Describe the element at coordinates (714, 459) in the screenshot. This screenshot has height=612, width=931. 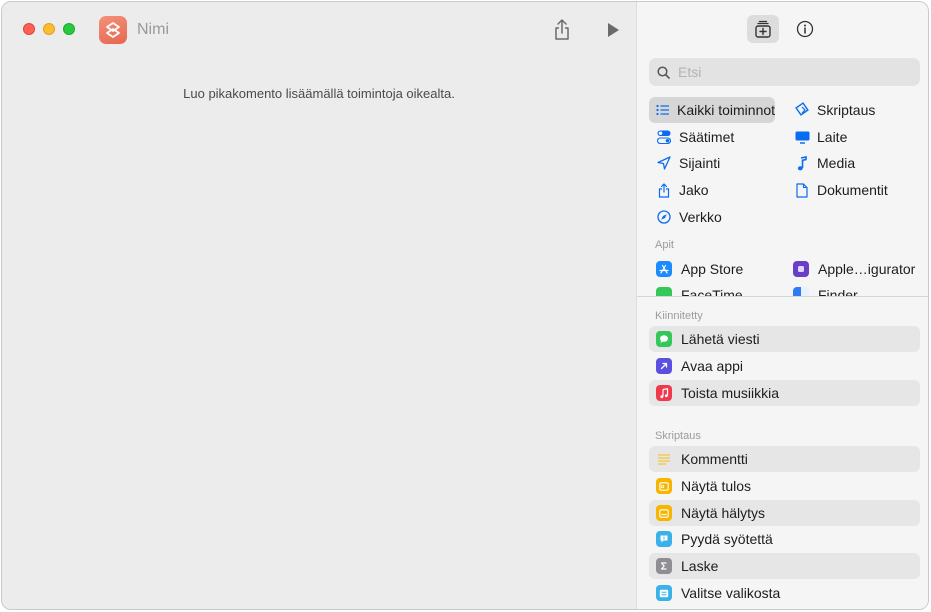
I see `action-label: Kommentti` at that location.